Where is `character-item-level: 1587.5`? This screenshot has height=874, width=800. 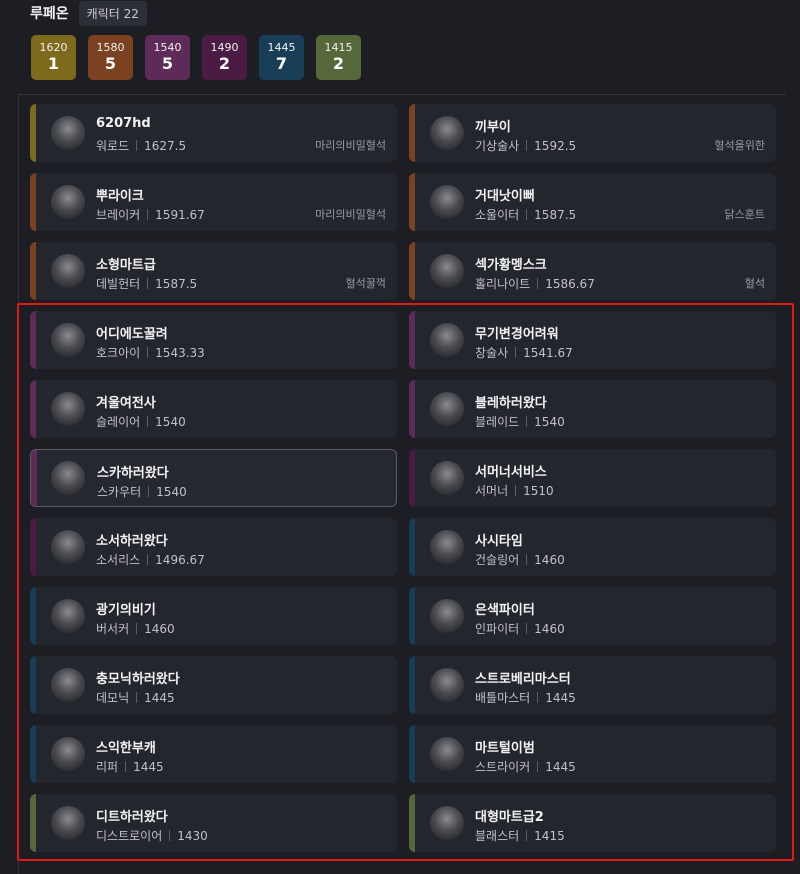 character-item-level: 1587.5 is located at coordinates (176, 283).